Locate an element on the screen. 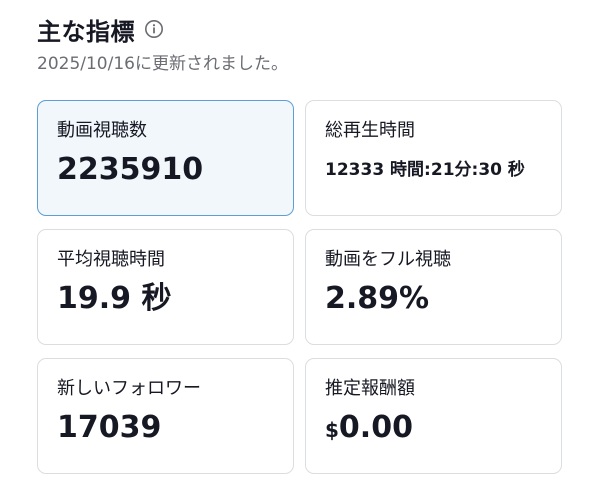 The image size is (599, 486). metric-card-full-video-watched: 動画をフル視聴 2.89% is located at coordinates (433, 287).